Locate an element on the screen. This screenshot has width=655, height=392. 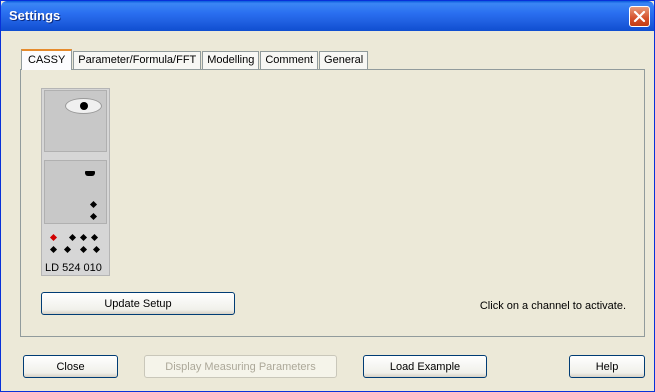
tab-cassy: CASSY is located at coordinates (47, 59).